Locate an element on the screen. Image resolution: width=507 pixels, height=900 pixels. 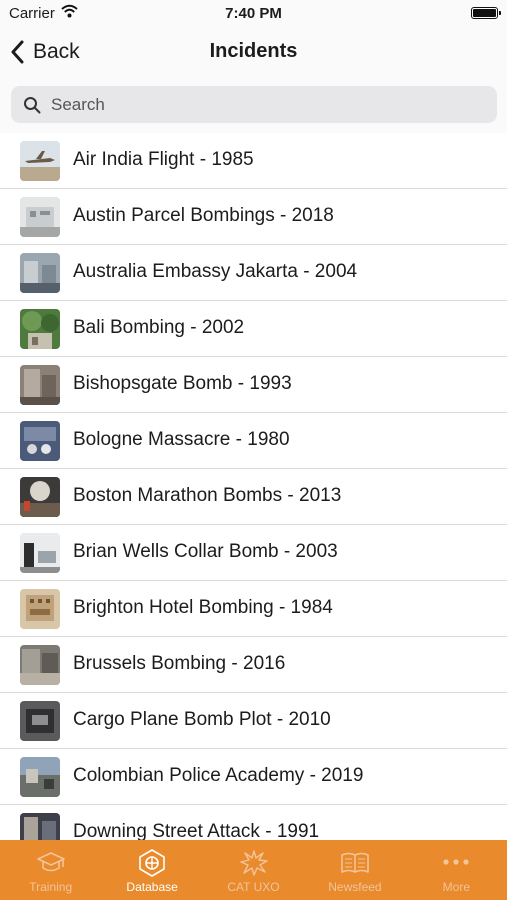
navigation-bar: Back Incidents is located at coordinates (253, 52).